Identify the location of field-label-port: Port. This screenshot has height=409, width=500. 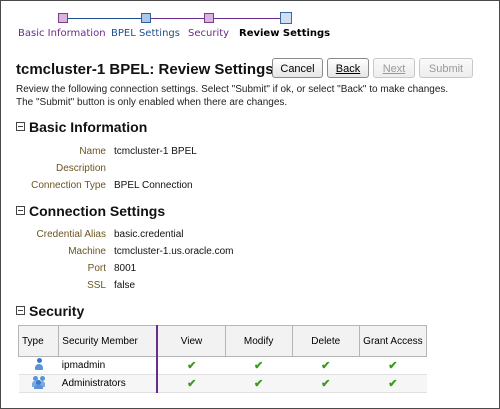
(96, 268).